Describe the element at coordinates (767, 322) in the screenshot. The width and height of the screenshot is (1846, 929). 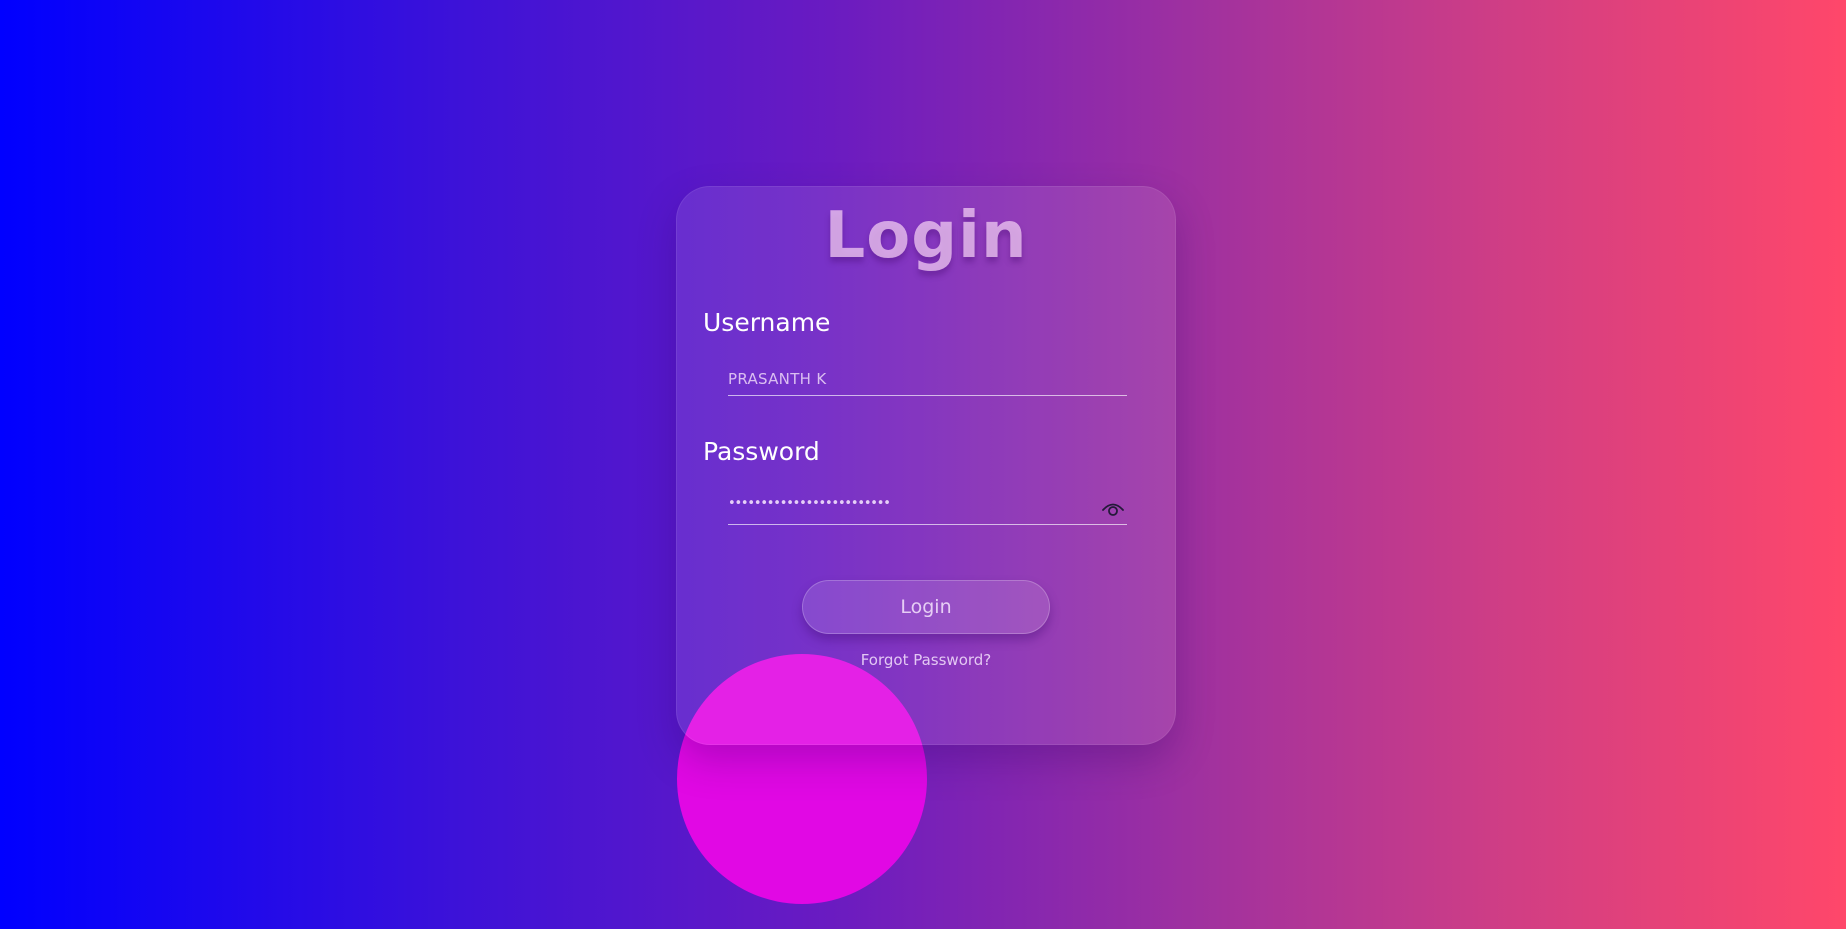
I see `username-label: Username` at that location.